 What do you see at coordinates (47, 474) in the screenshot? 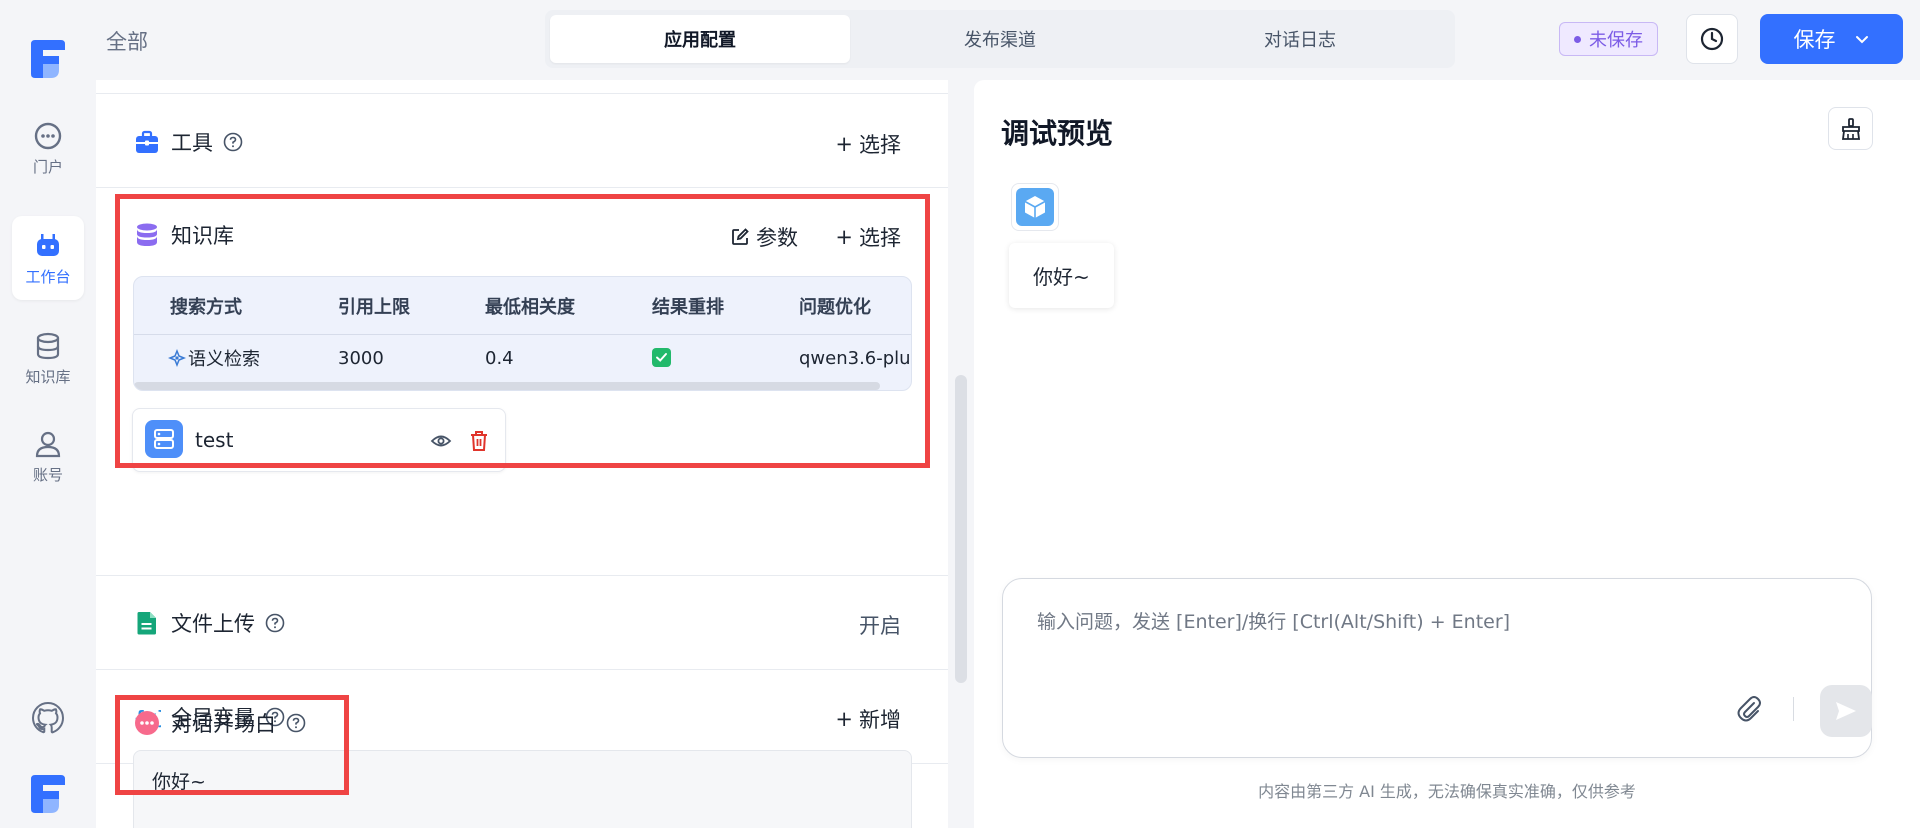
I see `rail-label-account: 账号` at bounding box center [47, 474].